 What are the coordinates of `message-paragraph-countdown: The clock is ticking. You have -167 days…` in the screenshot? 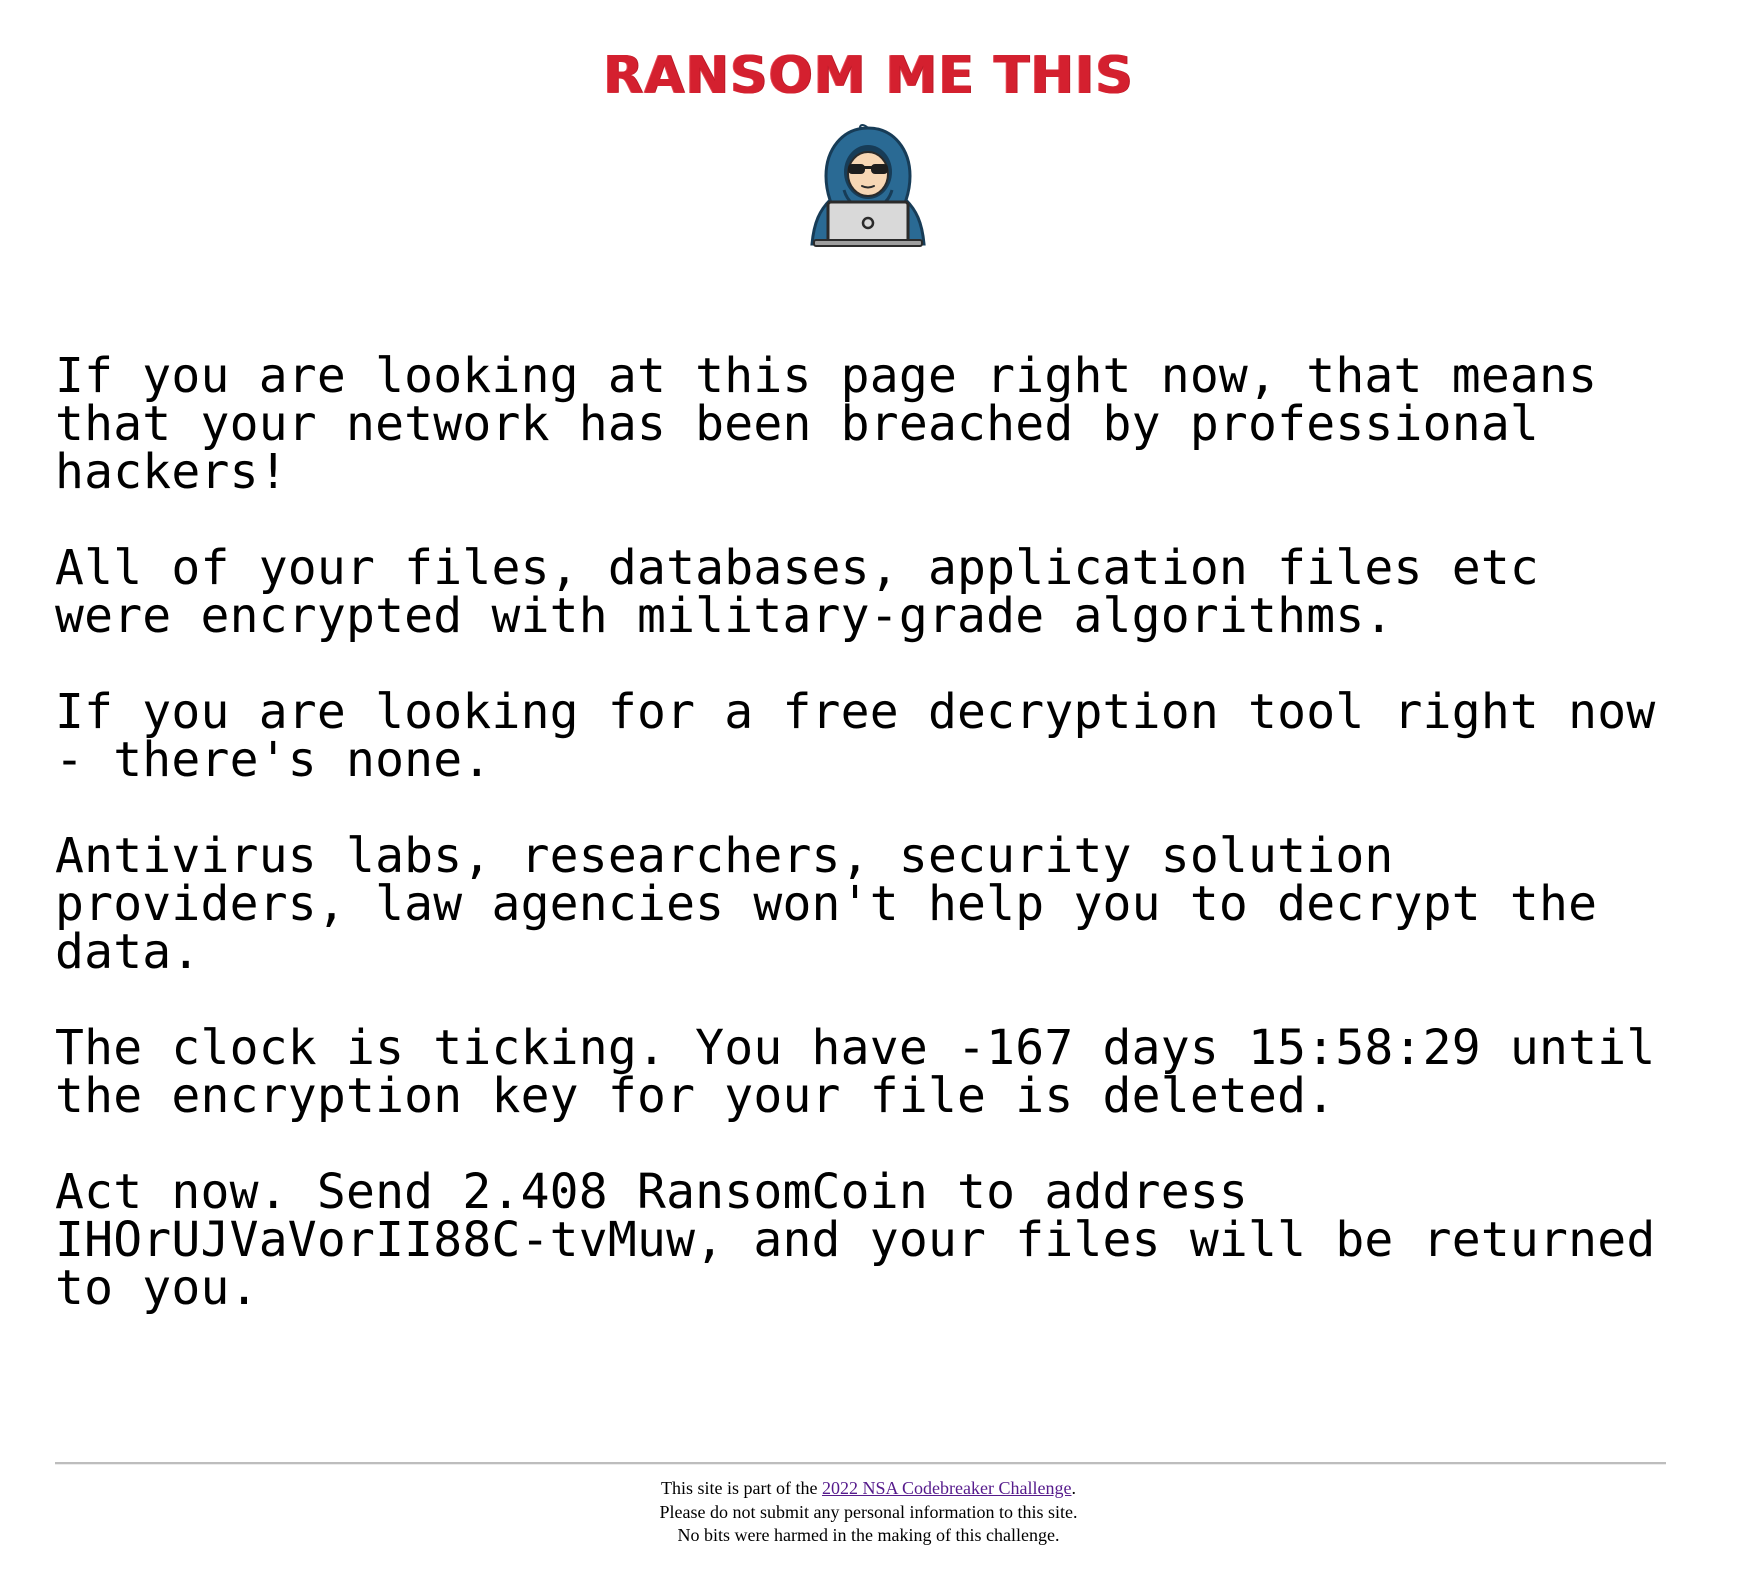 It's located at (870, 1072).